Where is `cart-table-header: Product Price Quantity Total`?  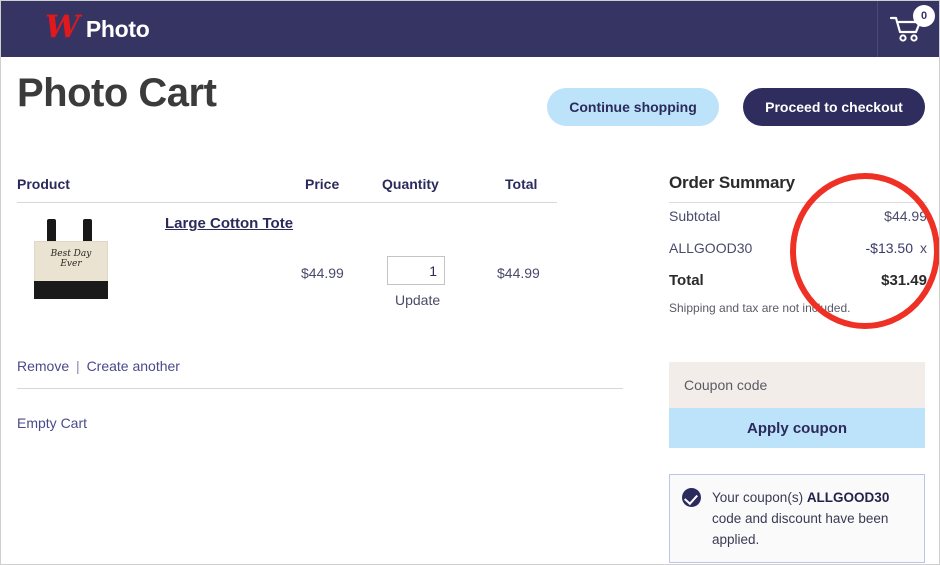
cart-table-header: Product Price Quantity Total is located at coordinates (287, 187).